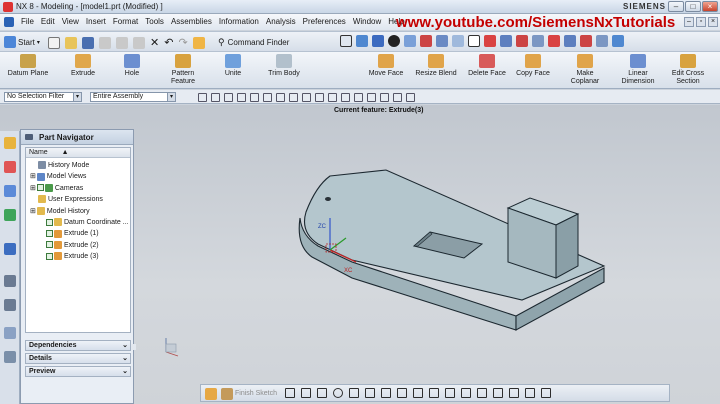 The image size is (720, 404). Describe the element at coordinates (78, 345) in the screenshot. I see `section-dependencies: Dependencies ⌄` at that location.